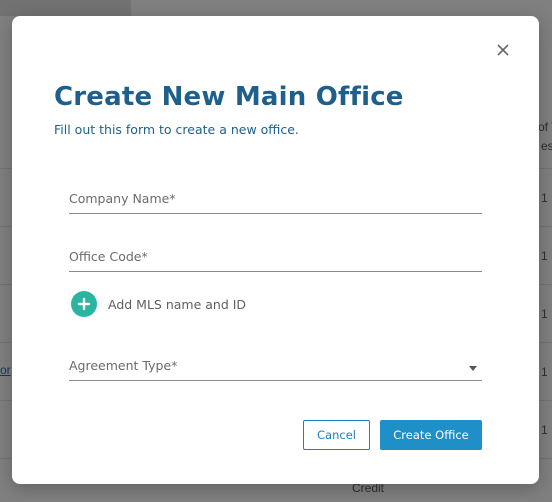  What do you see at coordinates (177, 304) in the screenshot?
I see `add-mls-label: Add MLS name and ID` at bounding box center [177, 304].